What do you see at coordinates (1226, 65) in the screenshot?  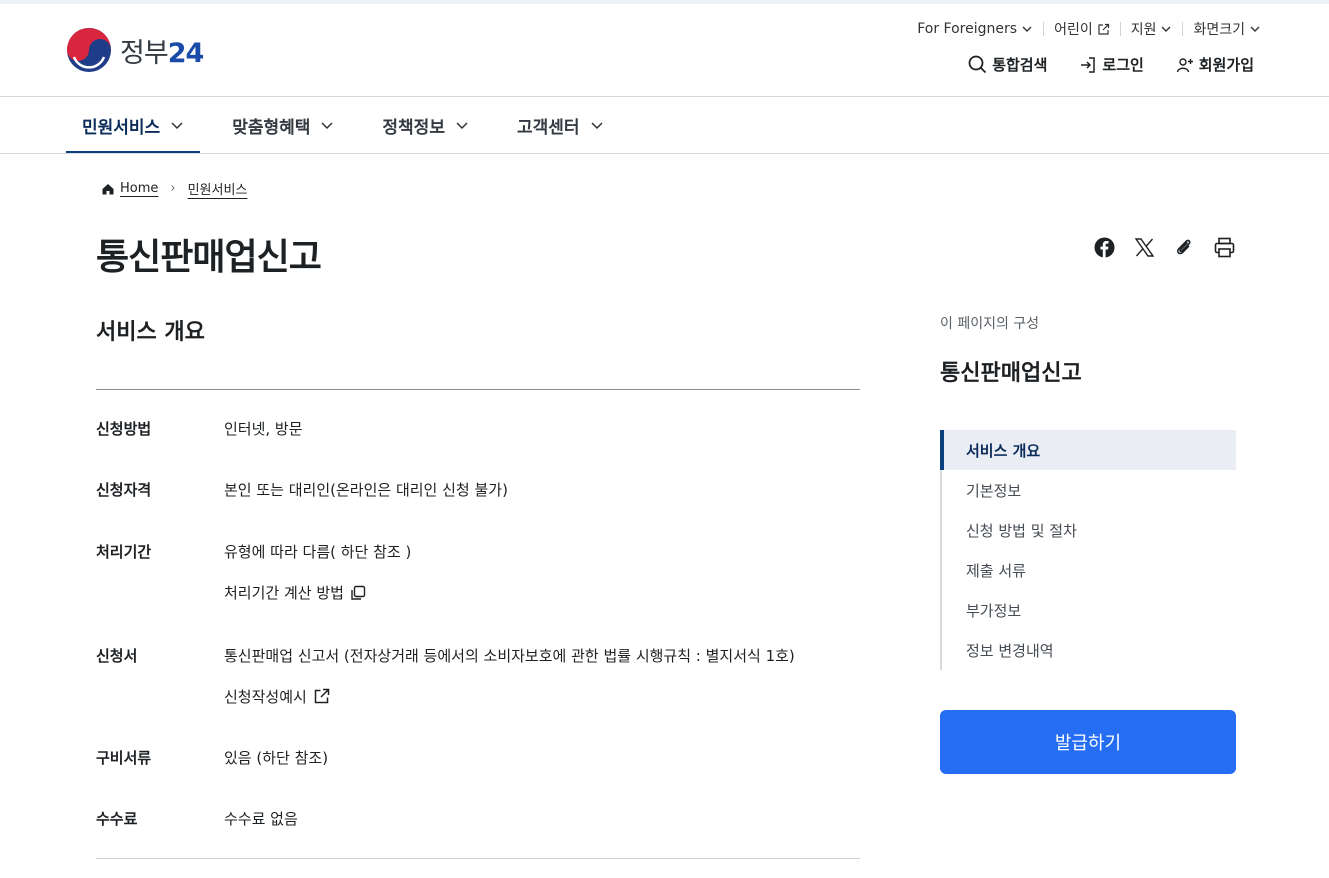 I see `signup-label: 회원가입` at bounding box center [1226, 65].